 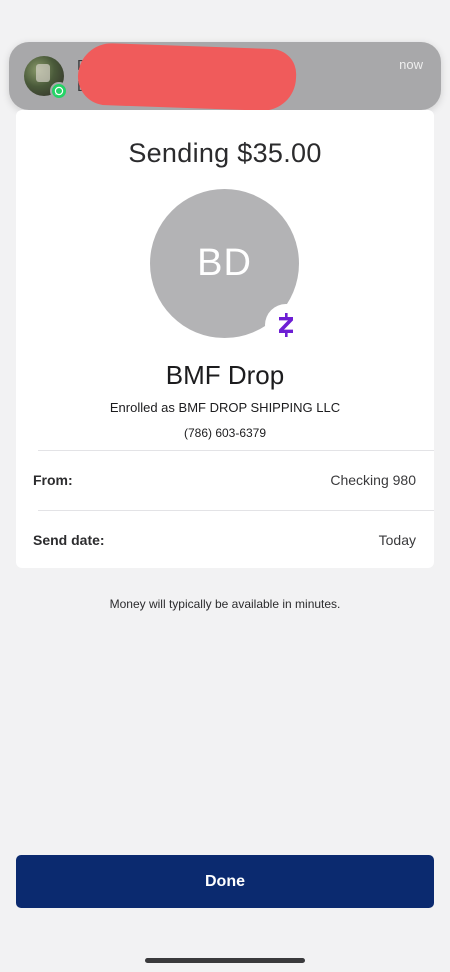 What do you see at coordinates (225, 153) in the screenshot?
I see `sending-amount: Sending $35.00` at bounding box center [225, 153].